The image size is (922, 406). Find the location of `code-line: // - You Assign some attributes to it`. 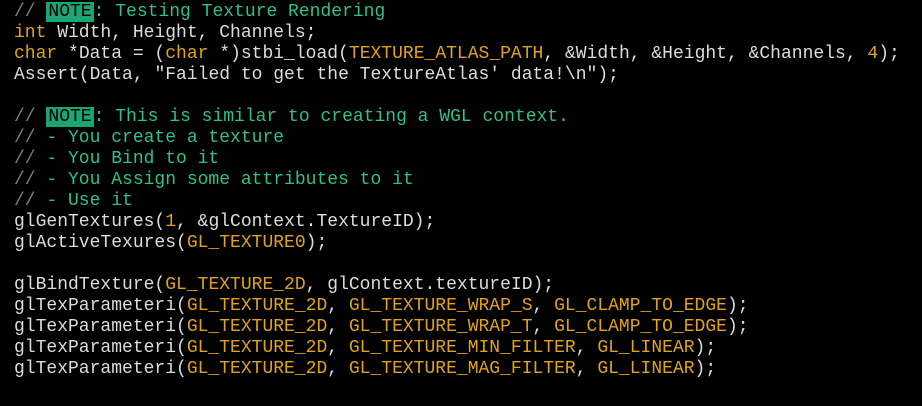

code-line: // - You Assign some attributes to it is located at coordinates (457, 180).